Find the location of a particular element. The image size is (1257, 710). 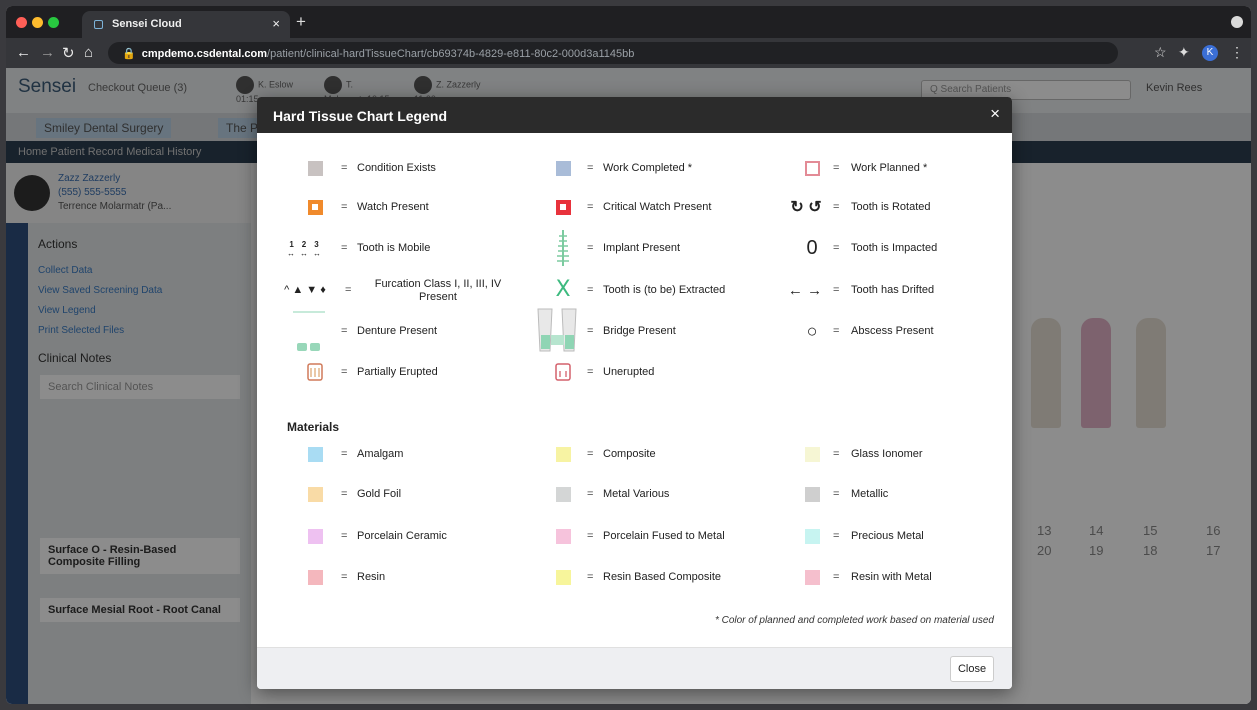

browser-menu-dot-icon is located at coordinates (1237, 22).